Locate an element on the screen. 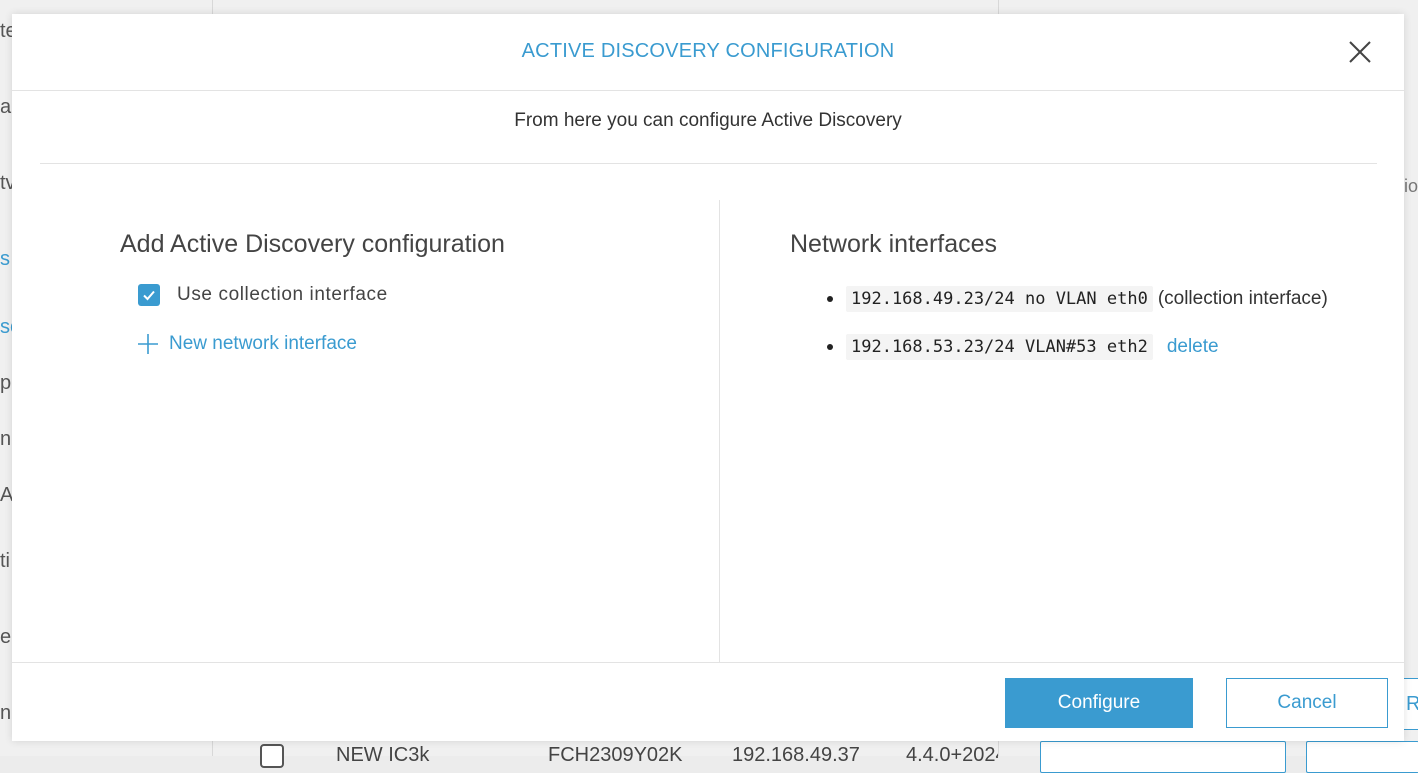  background-sidebar-text: s is located at coordinates (5, 259).